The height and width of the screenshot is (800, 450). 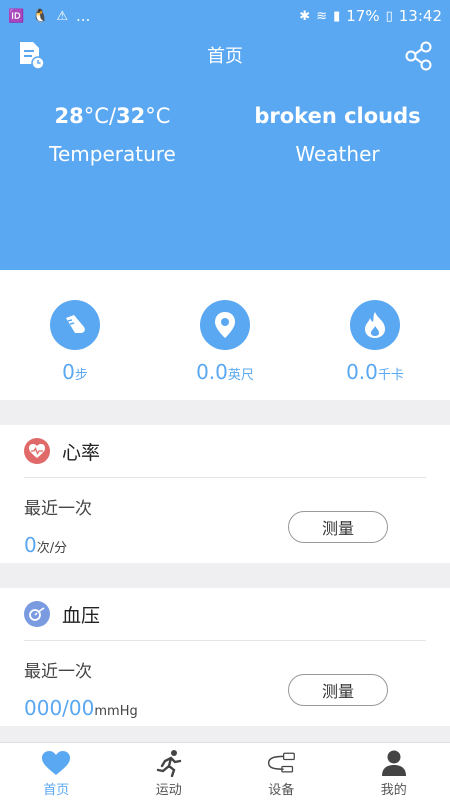 I want to click on report-history-icon, so click(x=31, y=55).